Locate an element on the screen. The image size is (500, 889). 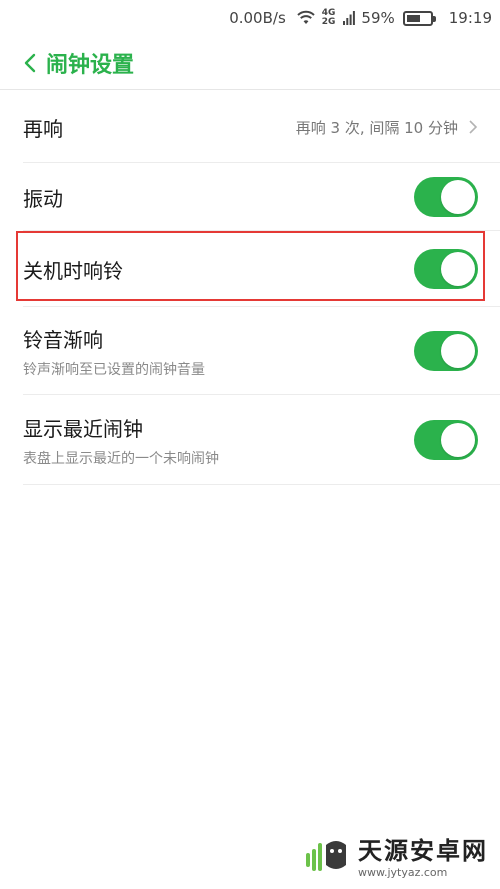
page-title: 闹钟设置 is located at coordinates (90, 65).